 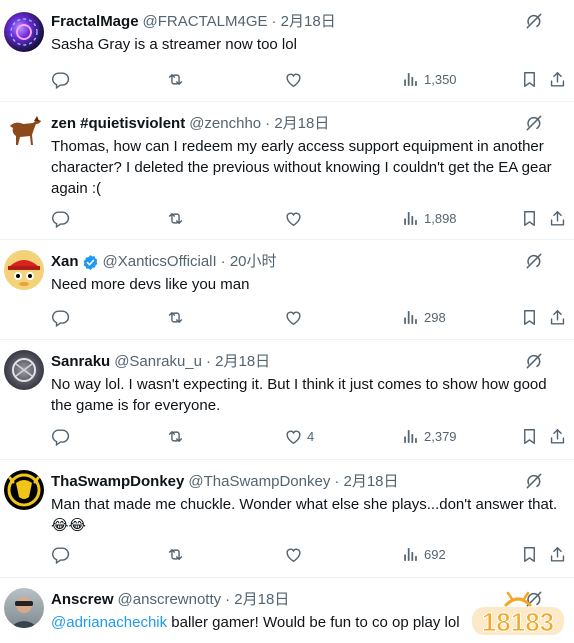 I want to click on author-handle: @XanticsOfficialI, so click(x=160, y=262).